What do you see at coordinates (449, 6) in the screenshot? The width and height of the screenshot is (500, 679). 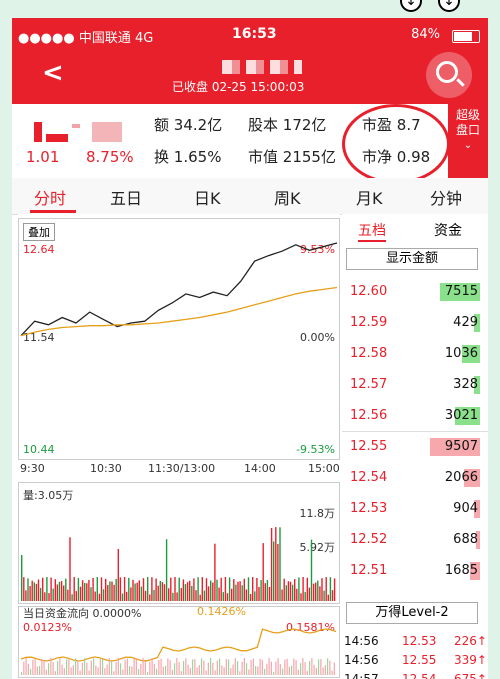 I see `download-icon-2: ↓` at bounding box center [449, 6].